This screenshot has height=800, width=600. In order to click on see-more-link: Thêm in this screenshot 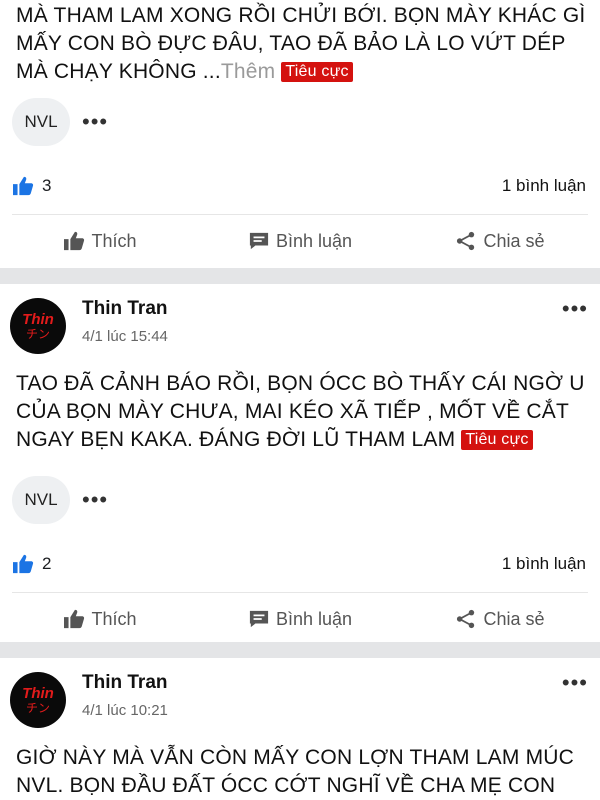, I will do `click(248, 71)`.